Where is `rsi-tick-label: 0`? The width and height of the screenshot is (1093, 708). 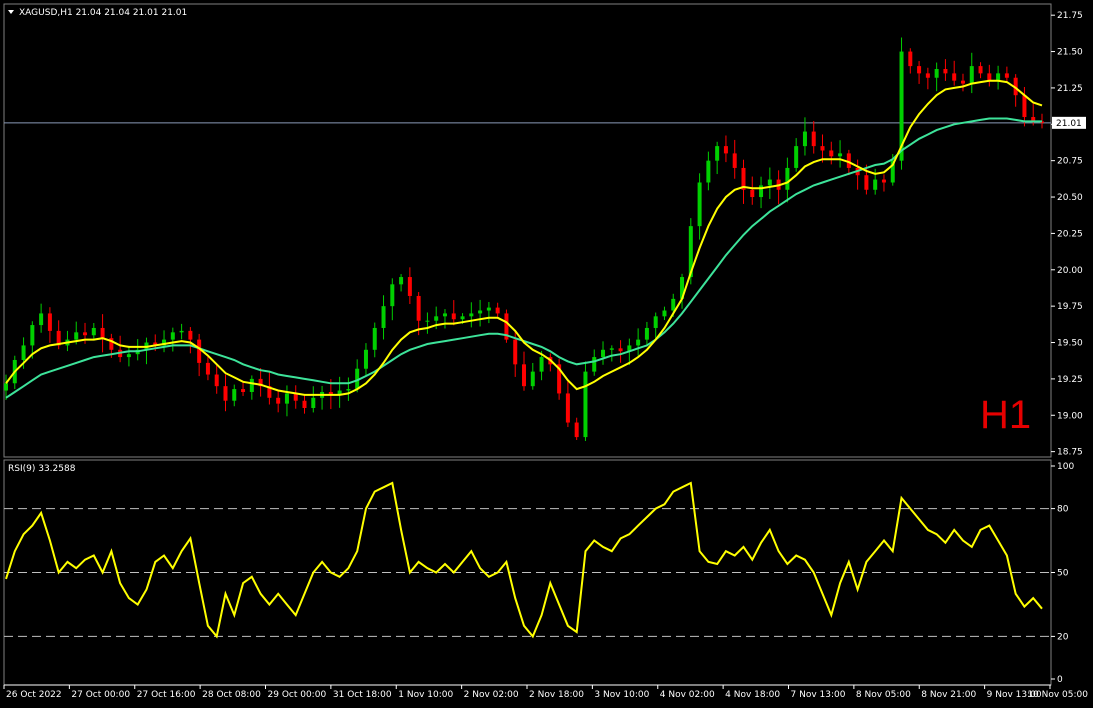
rsi-tick-label: 0 is located at coordinates (1060, 680).